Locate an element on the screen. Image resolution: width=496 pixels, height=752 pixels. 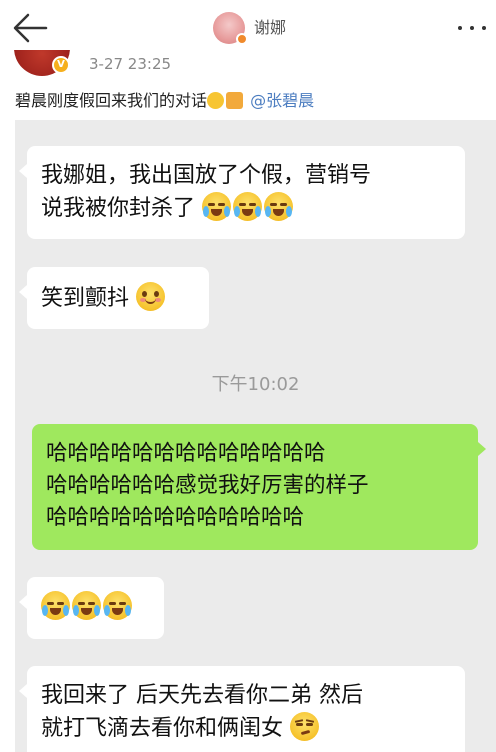
post-text: 碧晨刚度假回来我们的对话 @张碧晨 is located at coordinates (164, 101).